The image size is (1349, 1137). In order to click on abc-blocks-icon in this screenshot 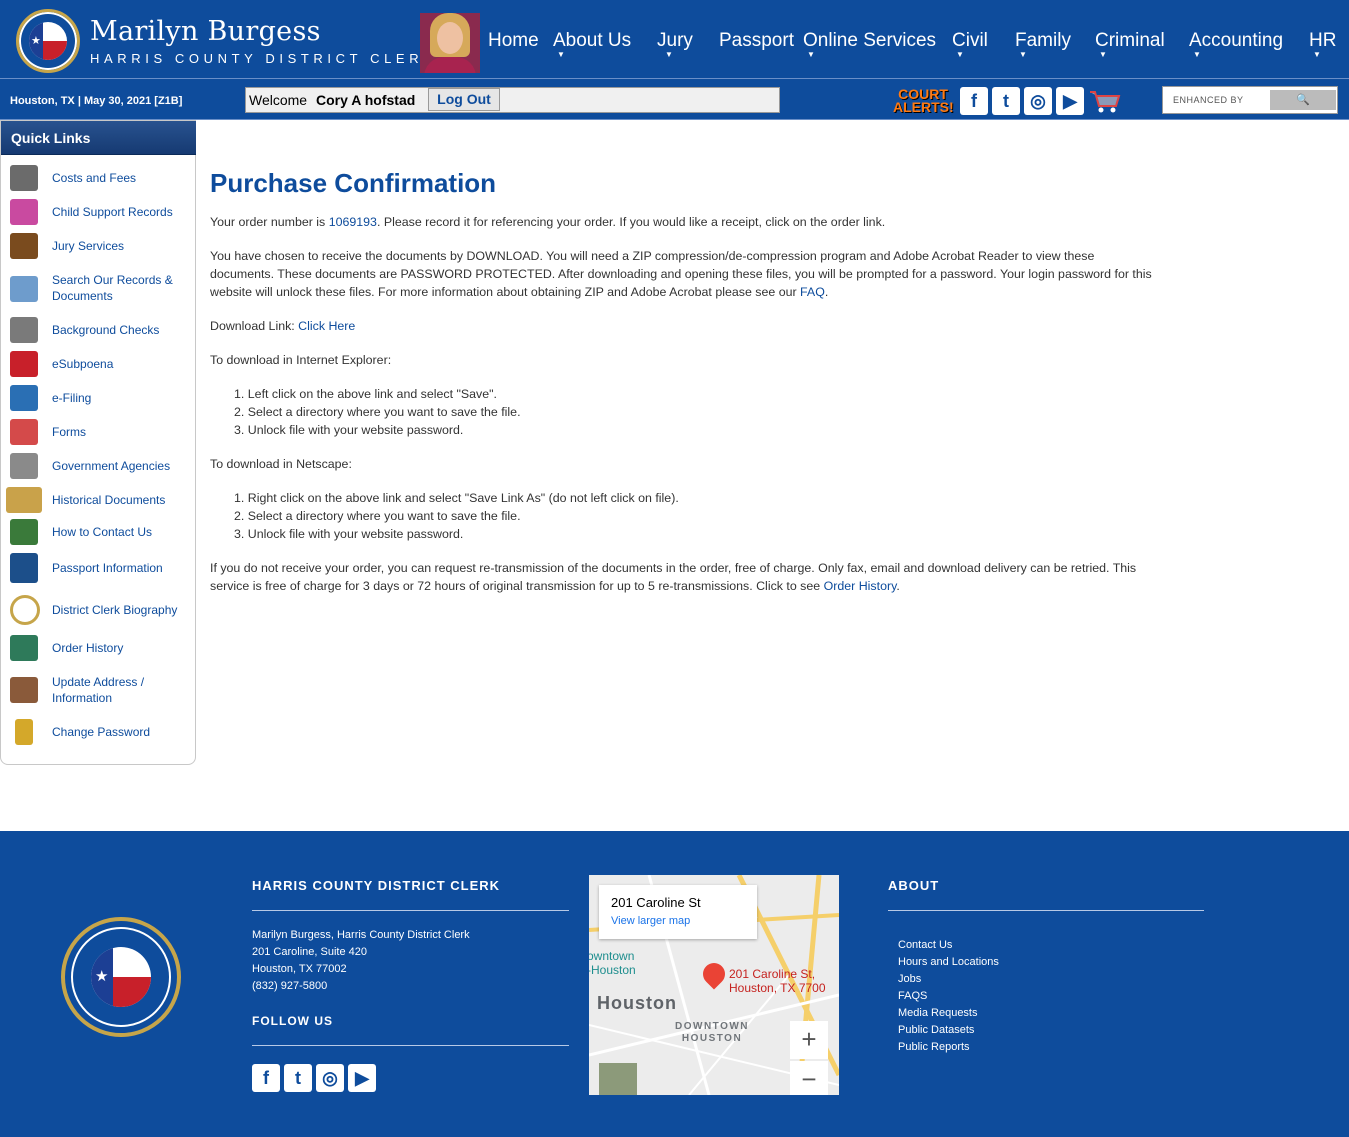, I will do `click(24, 212)`.